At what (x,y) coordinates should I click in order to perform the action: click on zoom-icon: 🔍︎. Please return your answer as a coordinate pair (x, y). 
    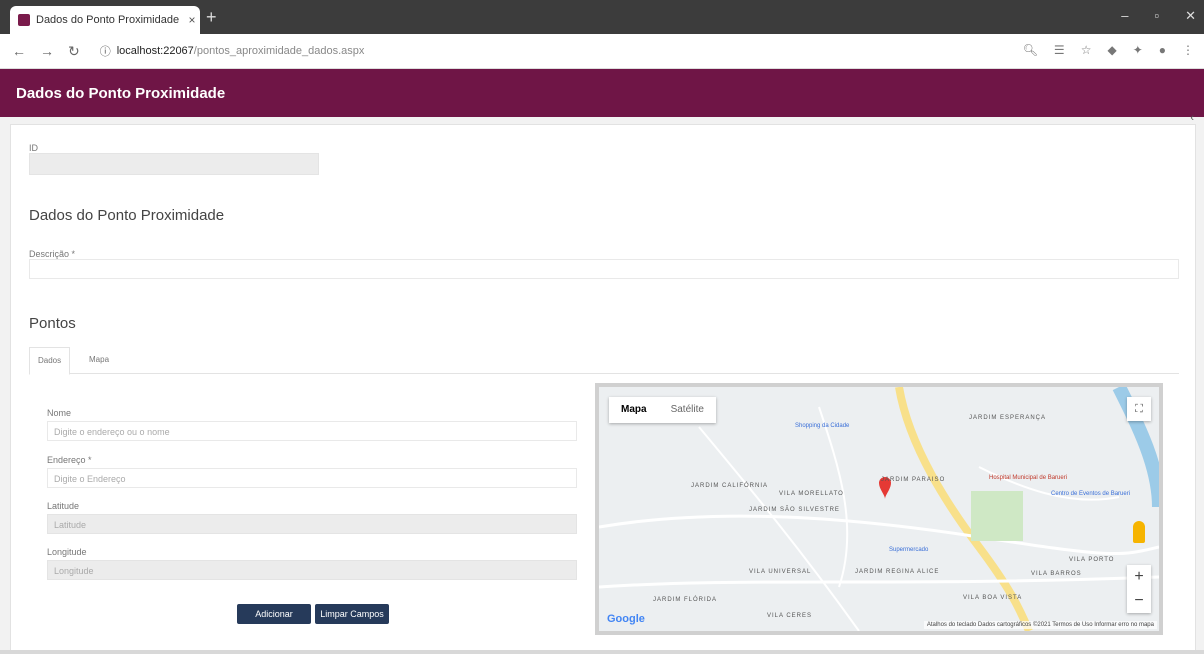
    Looking at the image, I should click on (1030, 50).